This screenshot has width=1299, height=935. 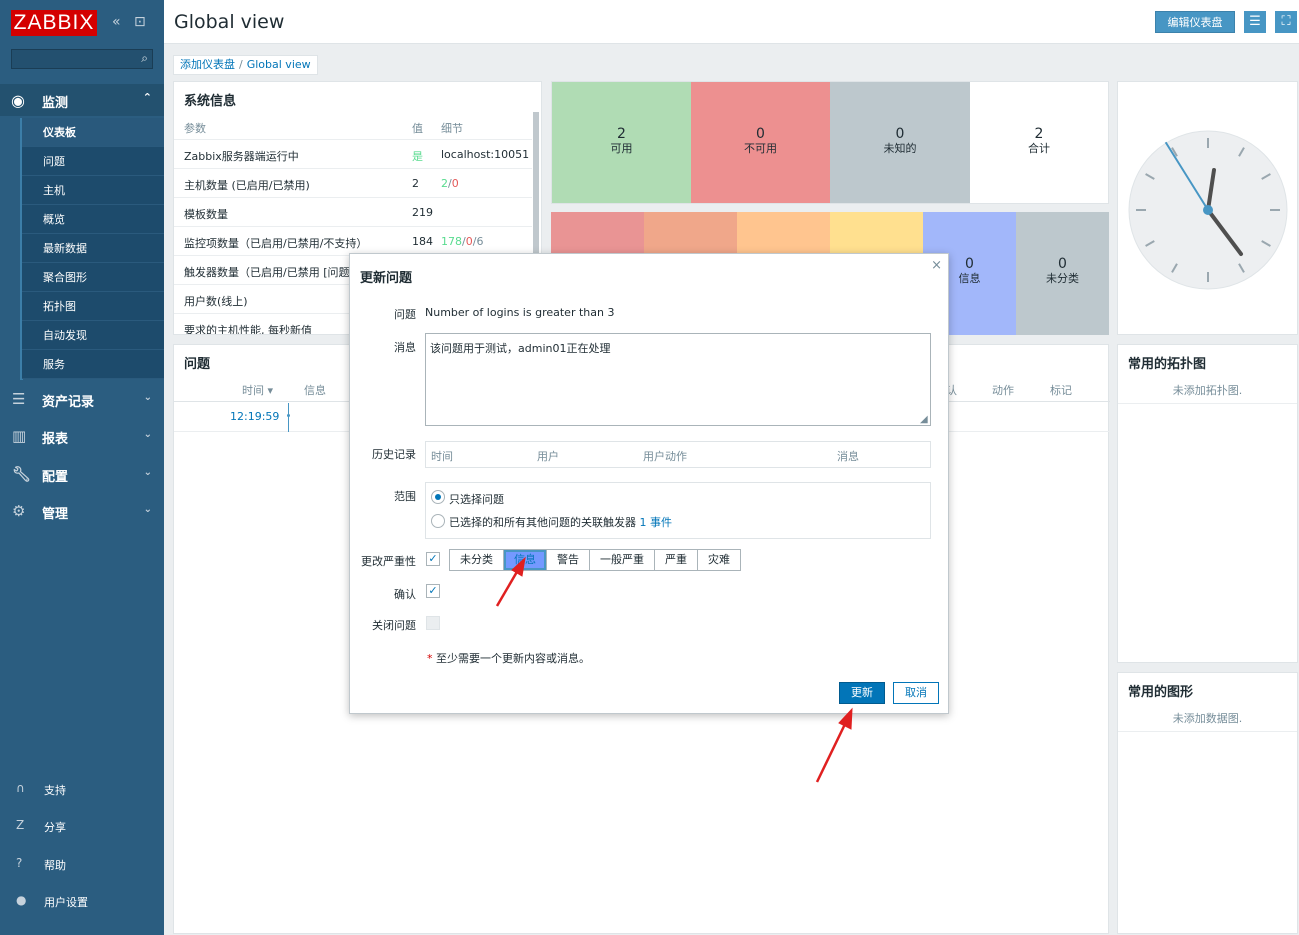 I want to click on event-count-link: 1 事件, so click(x=656, y=522).